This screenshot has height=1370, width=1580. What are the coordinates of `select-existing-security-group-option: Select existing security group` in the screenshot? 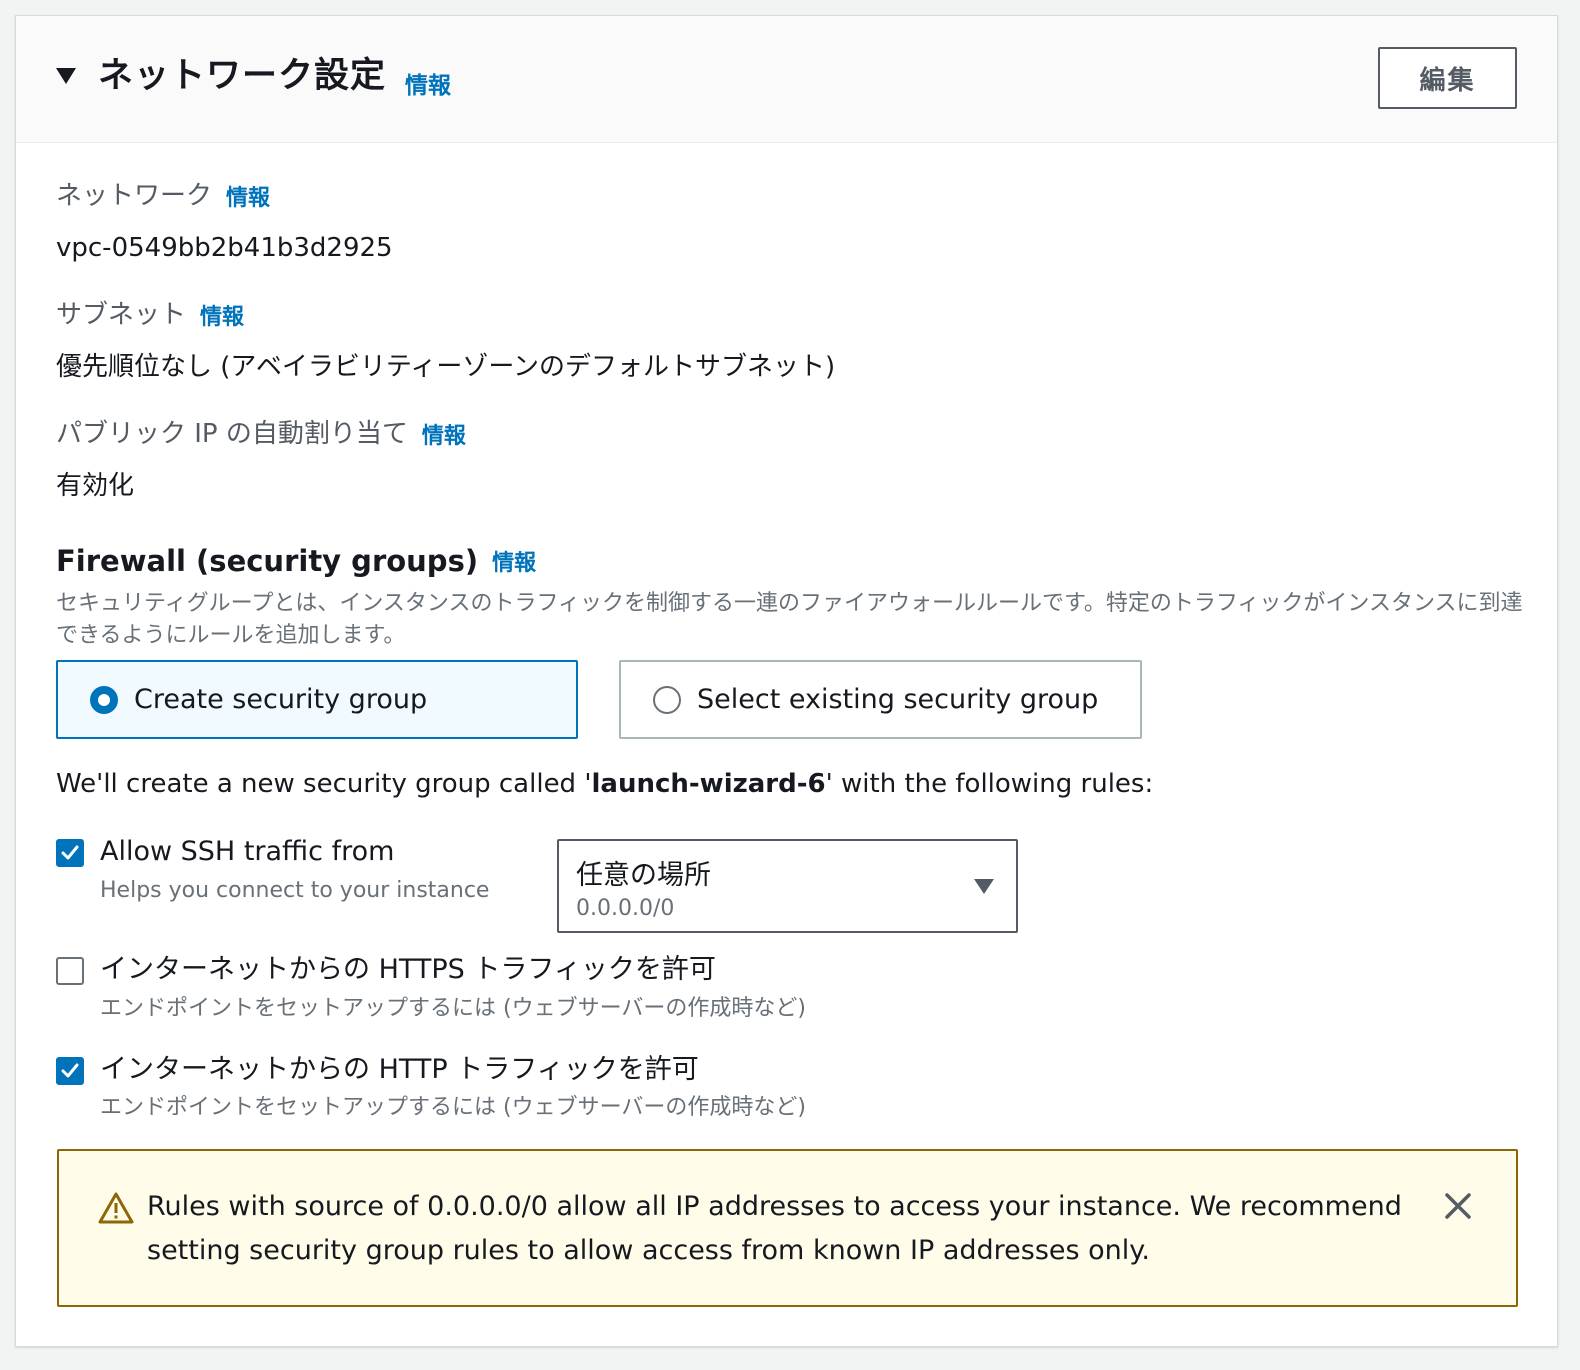 It's located at (880, 699).